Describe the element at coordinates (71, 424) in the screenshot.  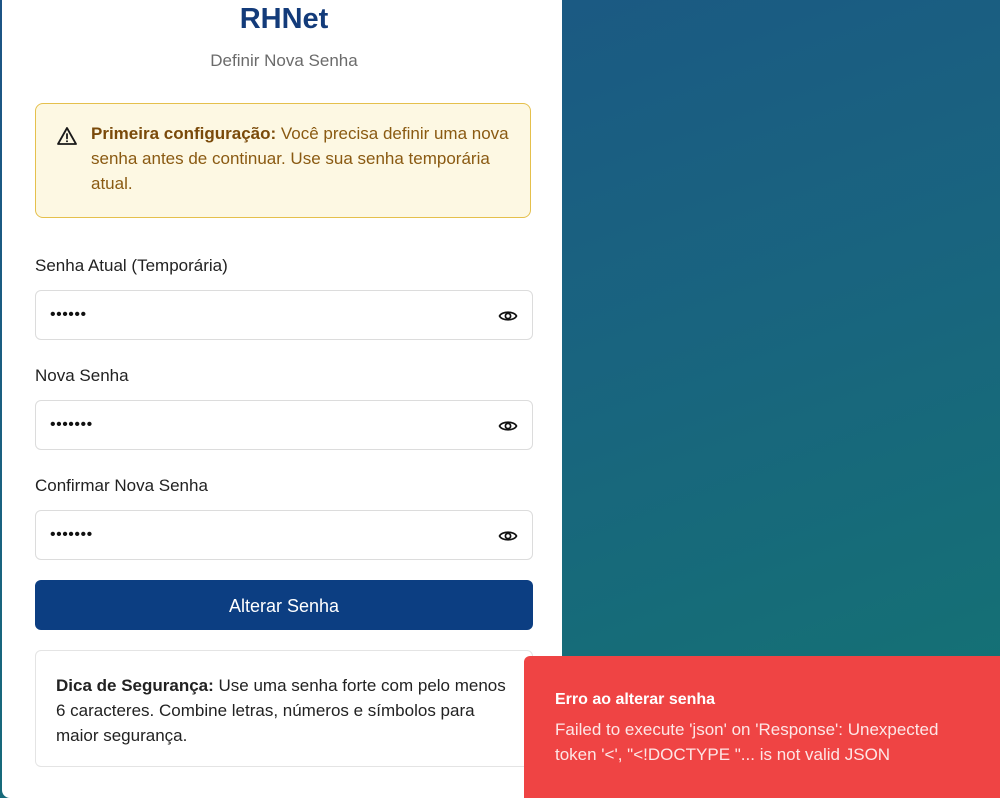
I see `new-password-value: •••••••` at that location.